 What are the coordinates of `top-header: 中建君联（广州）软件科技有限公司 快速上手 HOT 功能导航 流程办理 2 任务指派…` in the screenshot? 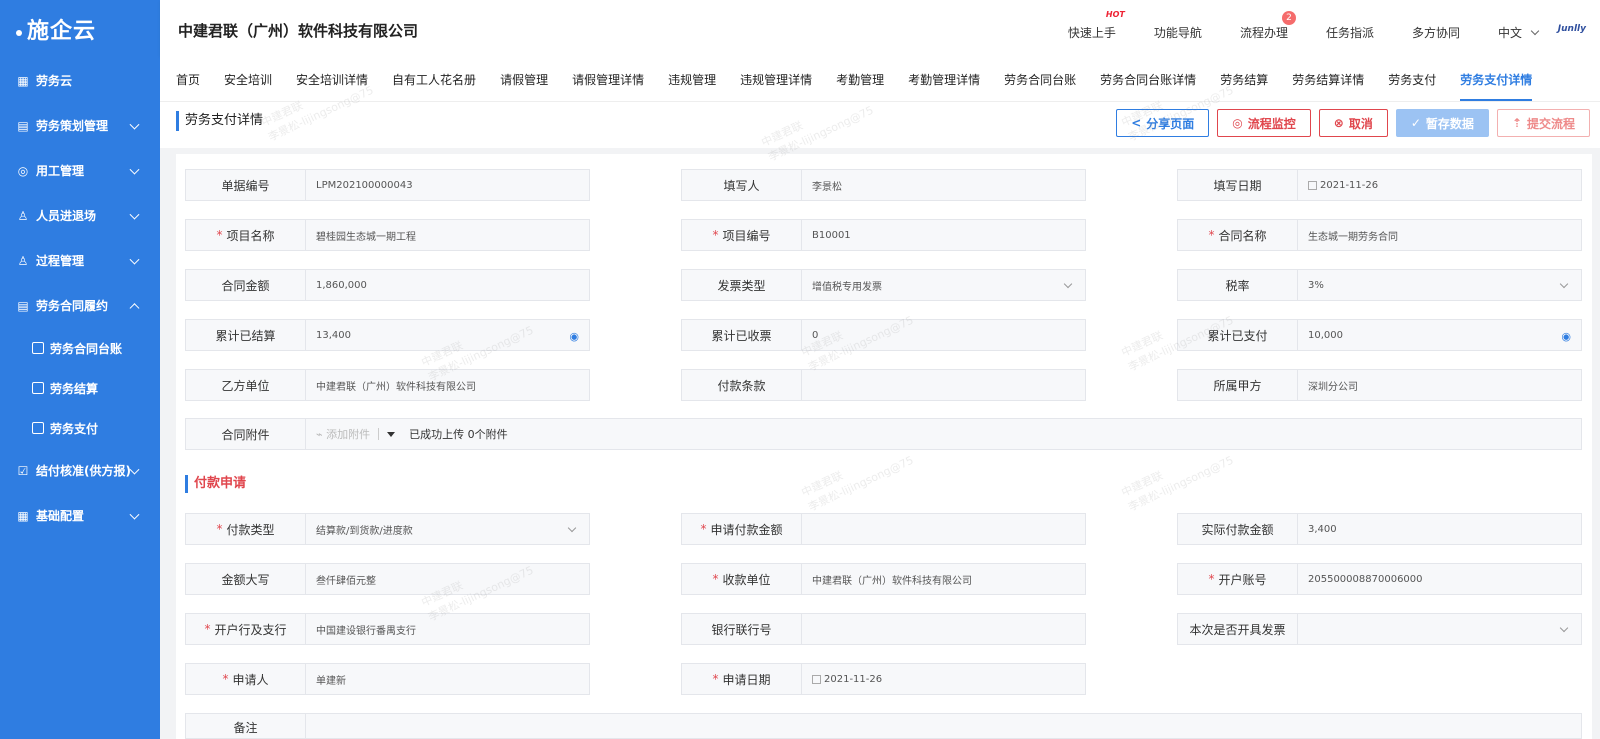 It's located at (880, 28).